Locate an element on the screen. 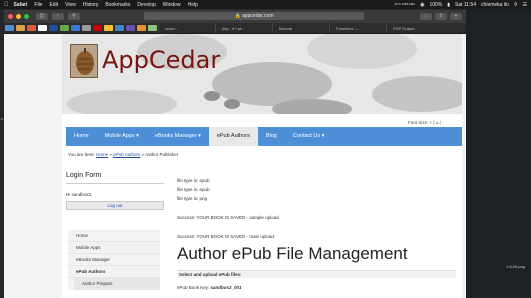  site-logo-text: AppCedar is located at coordinates (161, 60).